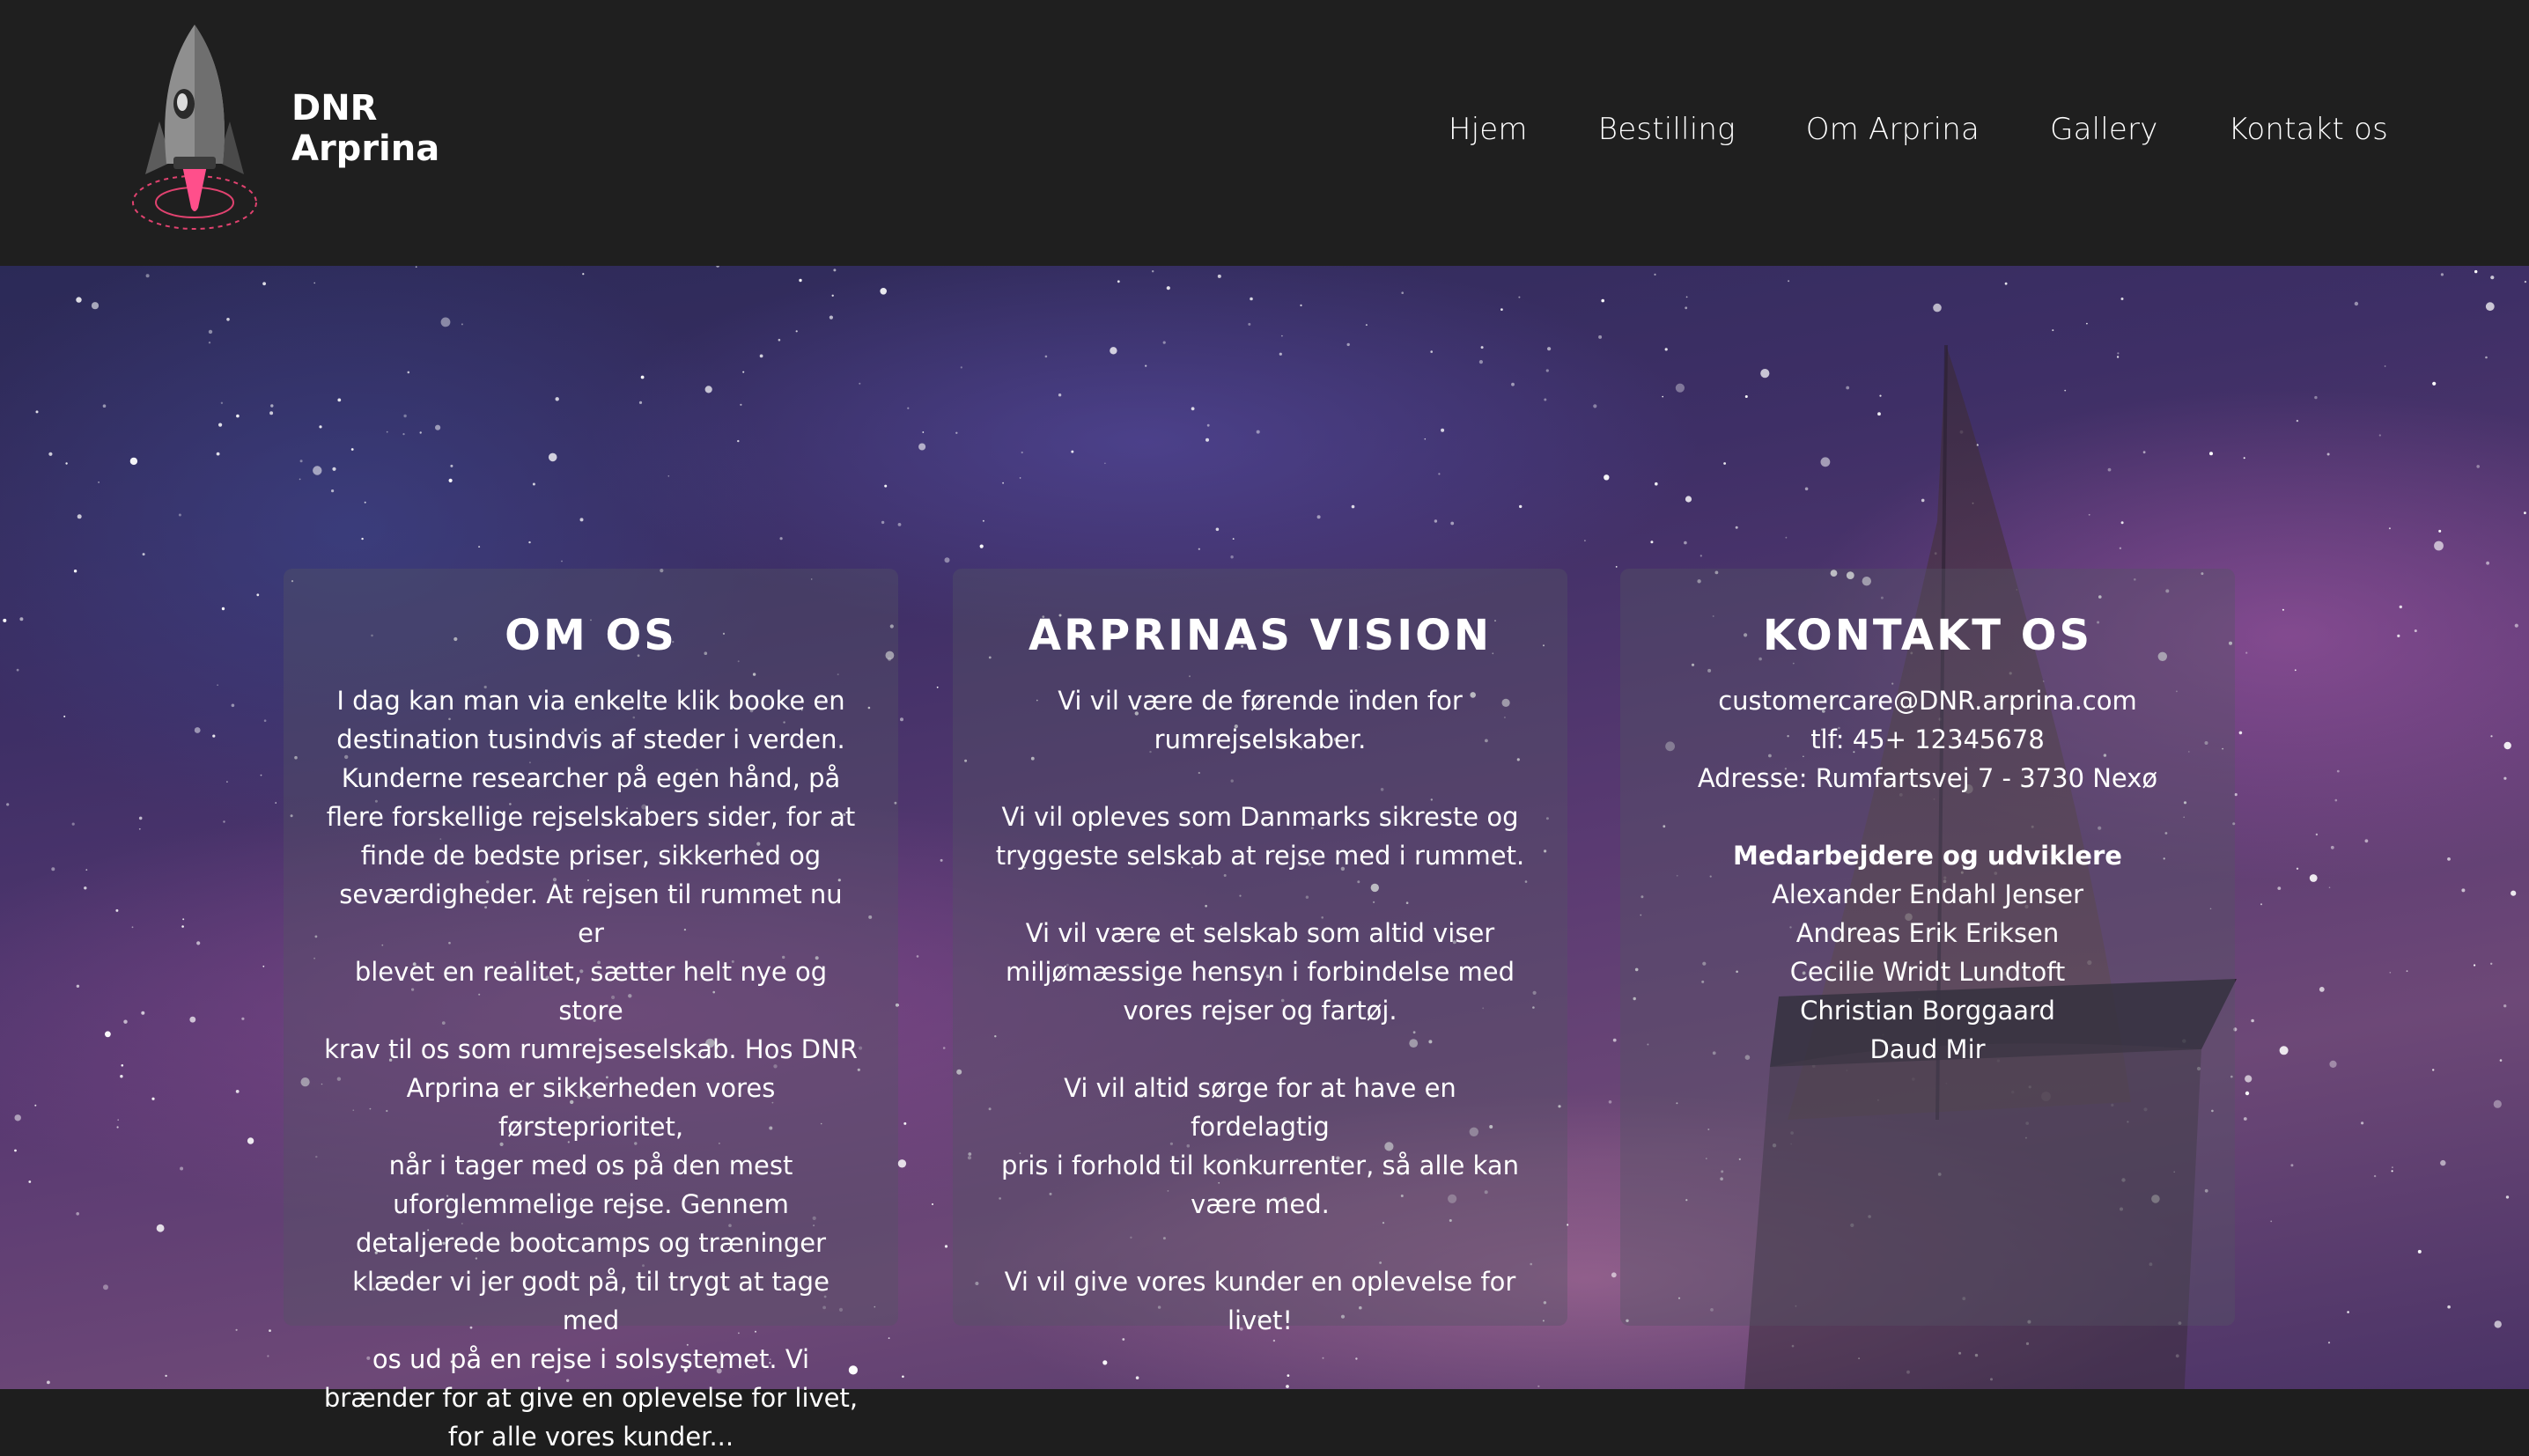  I want to click on nav-item-kontakt-os: Kontakt os, so click(2308, 129).